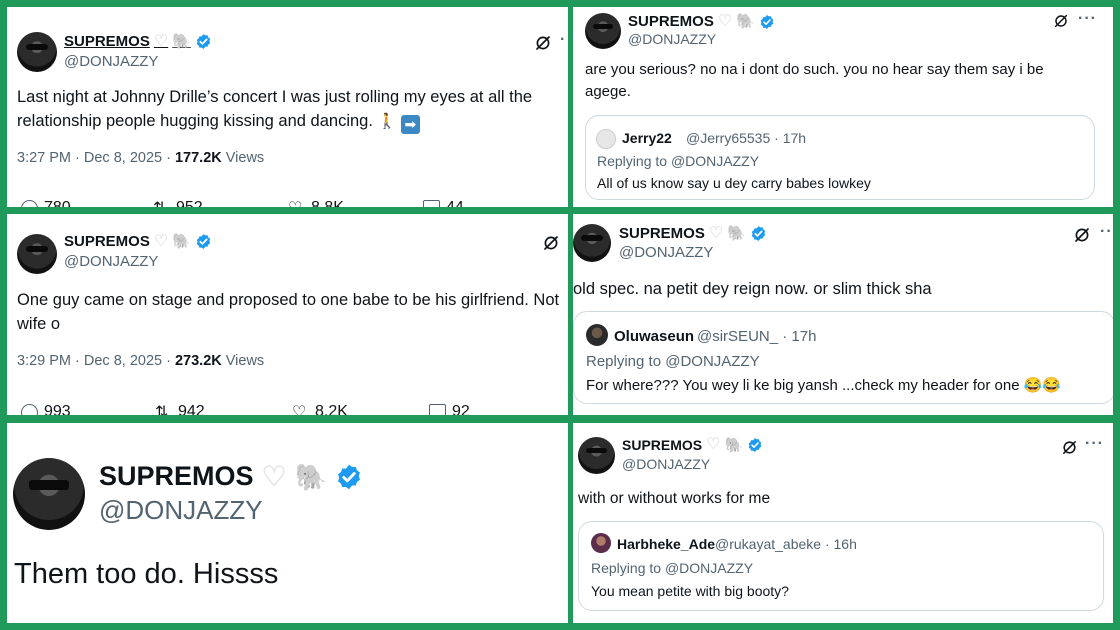 The width and height of the screenshot is (1120, 630). I want to click on views-label: Views, so click(243, 361).